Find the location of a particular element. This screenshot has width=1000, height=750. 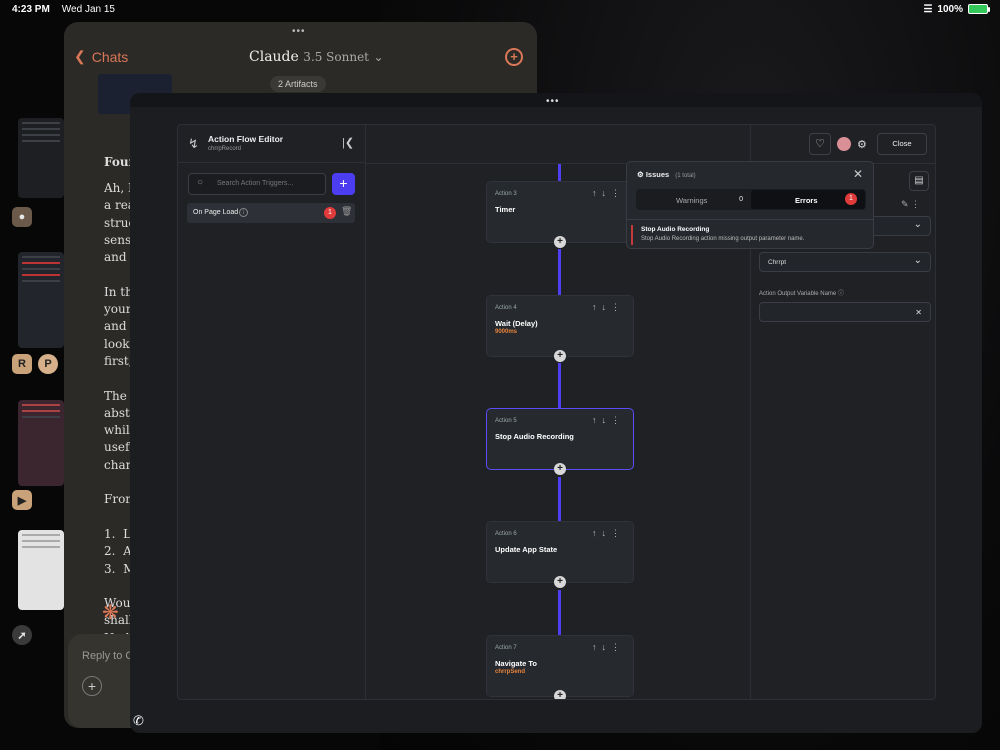

editor-title: Action Flow Editor is located at coordinates (246, 139).